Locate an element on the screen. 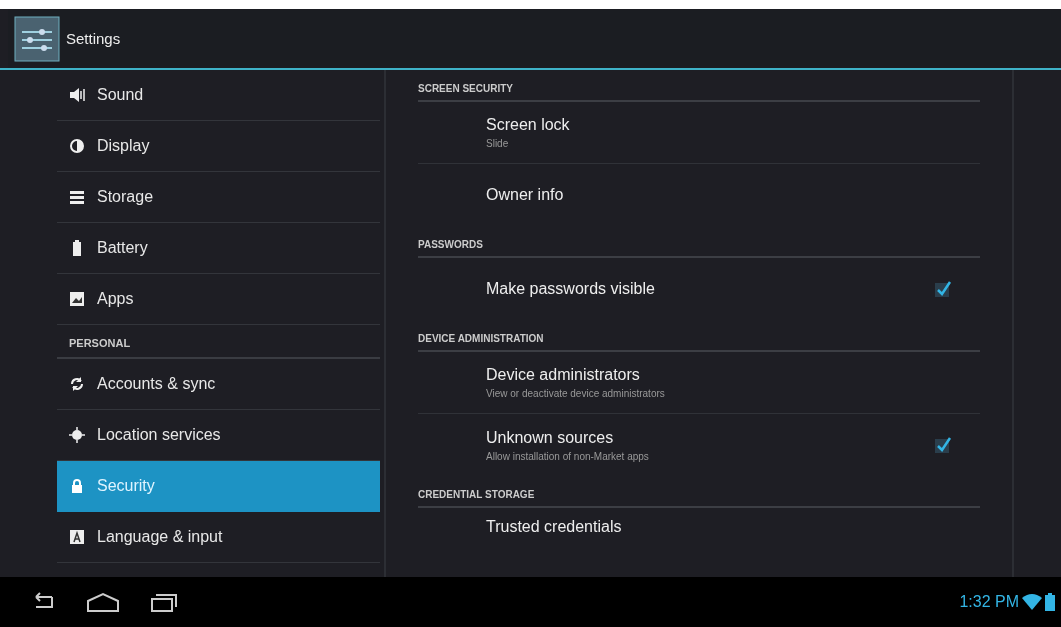  sidebar-item: Language & input is located at coordinates (218, 537).